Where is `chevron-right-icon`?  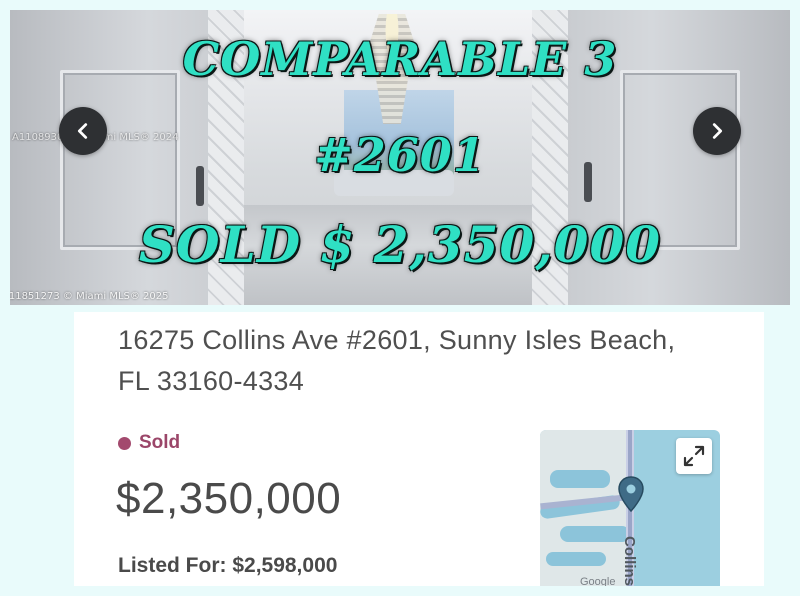
chevron-right-icon is located at coordinates (717, 131).